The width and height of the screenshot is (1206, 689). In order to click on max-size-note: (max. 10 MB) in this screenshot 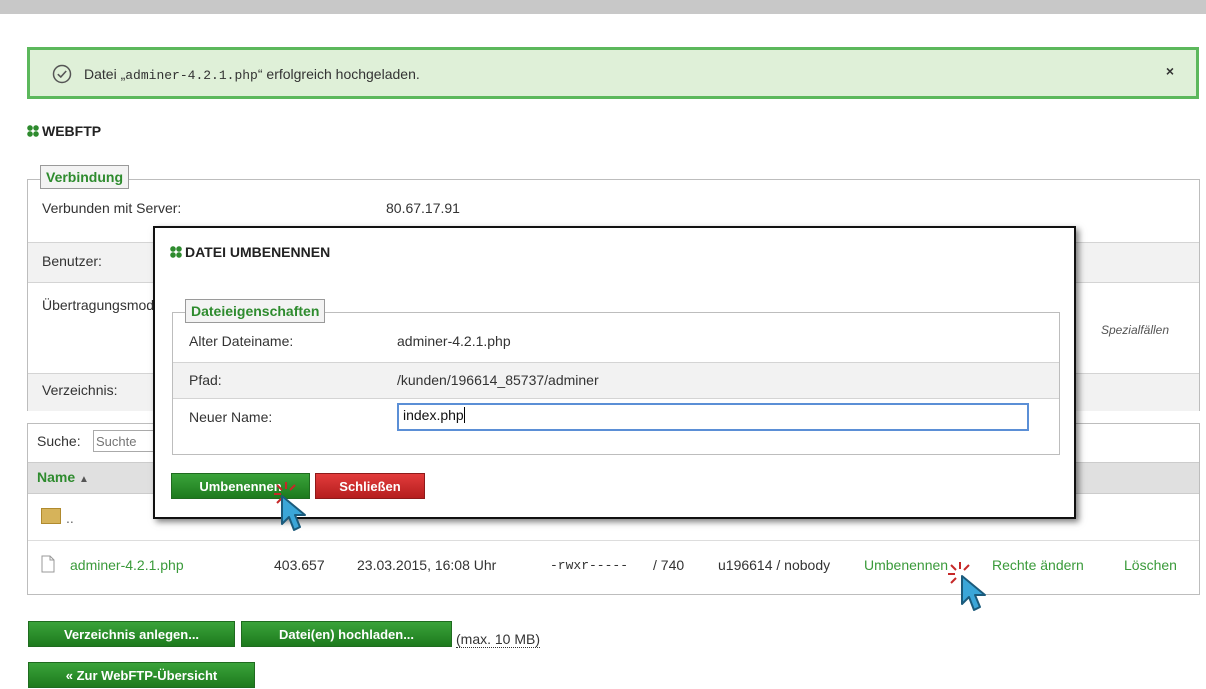, I will do `click(498, 639)`.